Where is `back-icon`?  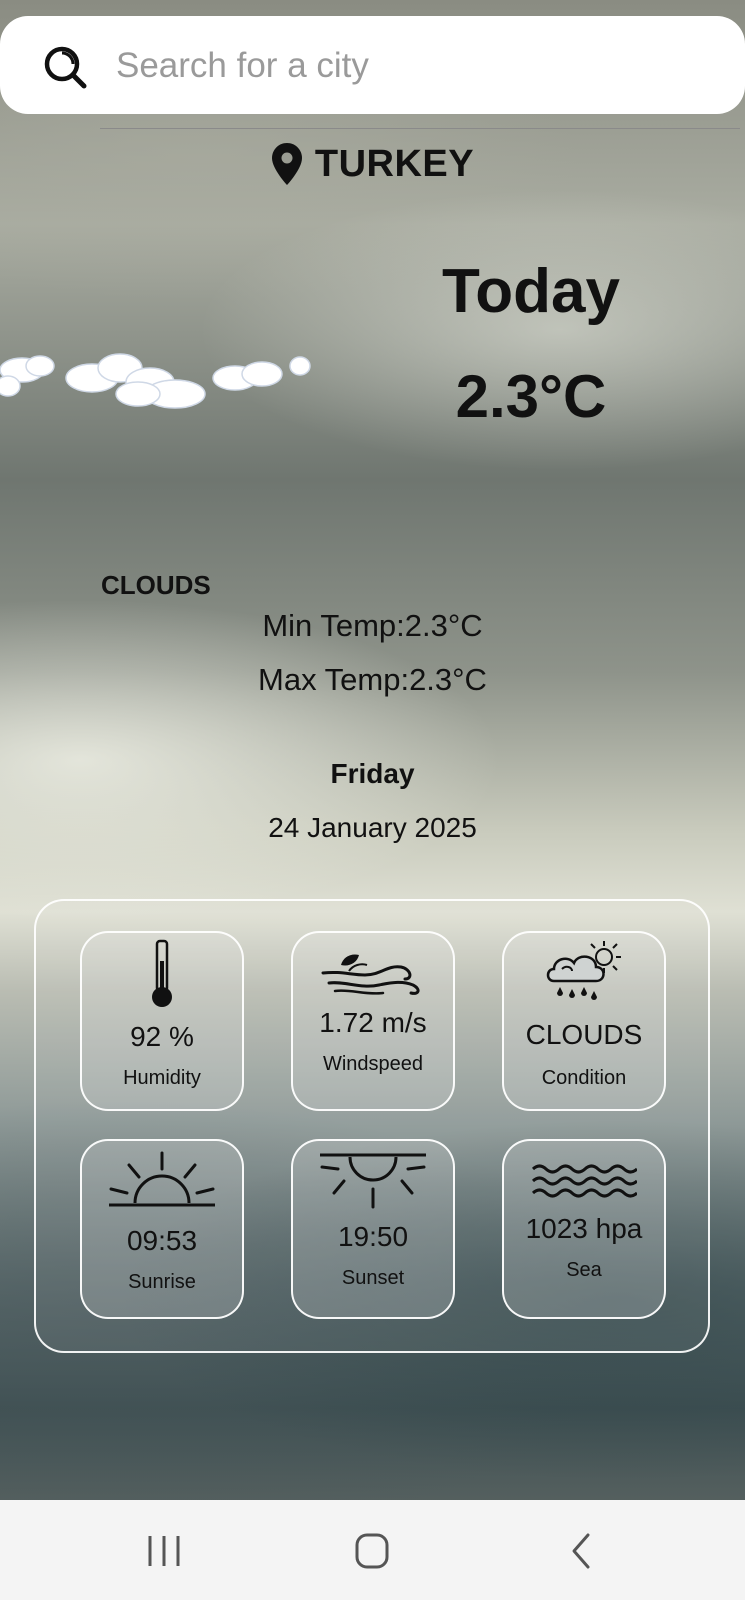 back-icon is located at coordinates (582, 1551).